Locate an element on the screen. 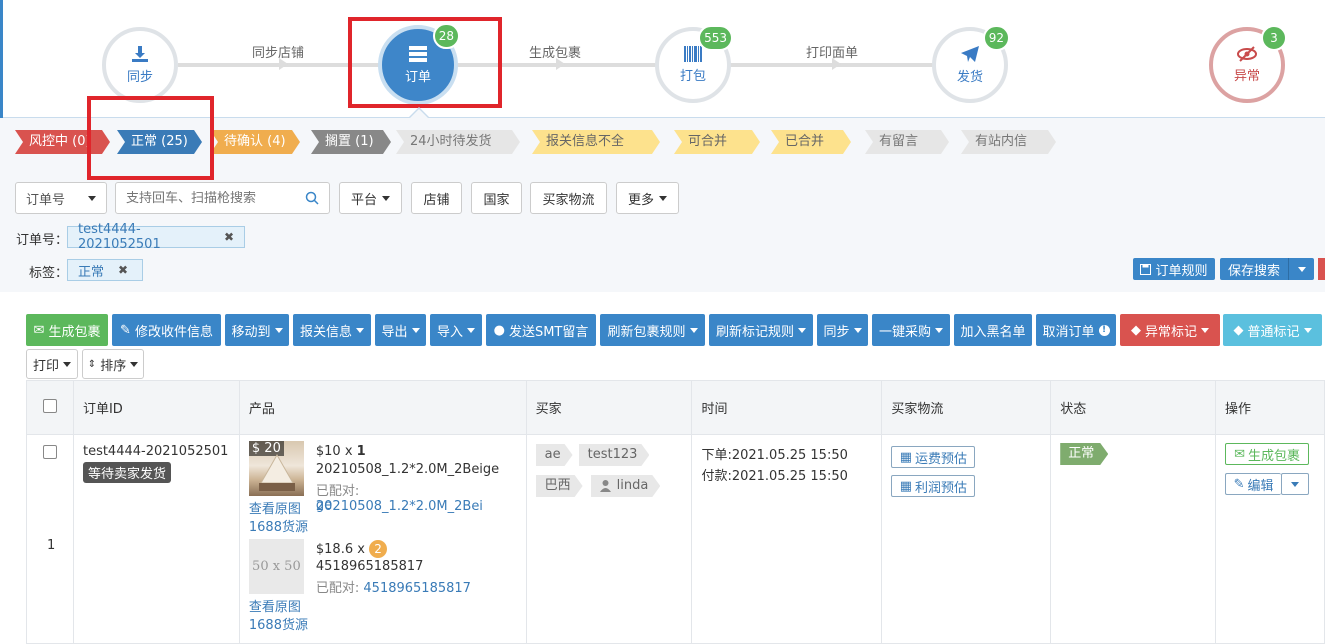  chip-value: 正常 is located at coordinates (91, 272).